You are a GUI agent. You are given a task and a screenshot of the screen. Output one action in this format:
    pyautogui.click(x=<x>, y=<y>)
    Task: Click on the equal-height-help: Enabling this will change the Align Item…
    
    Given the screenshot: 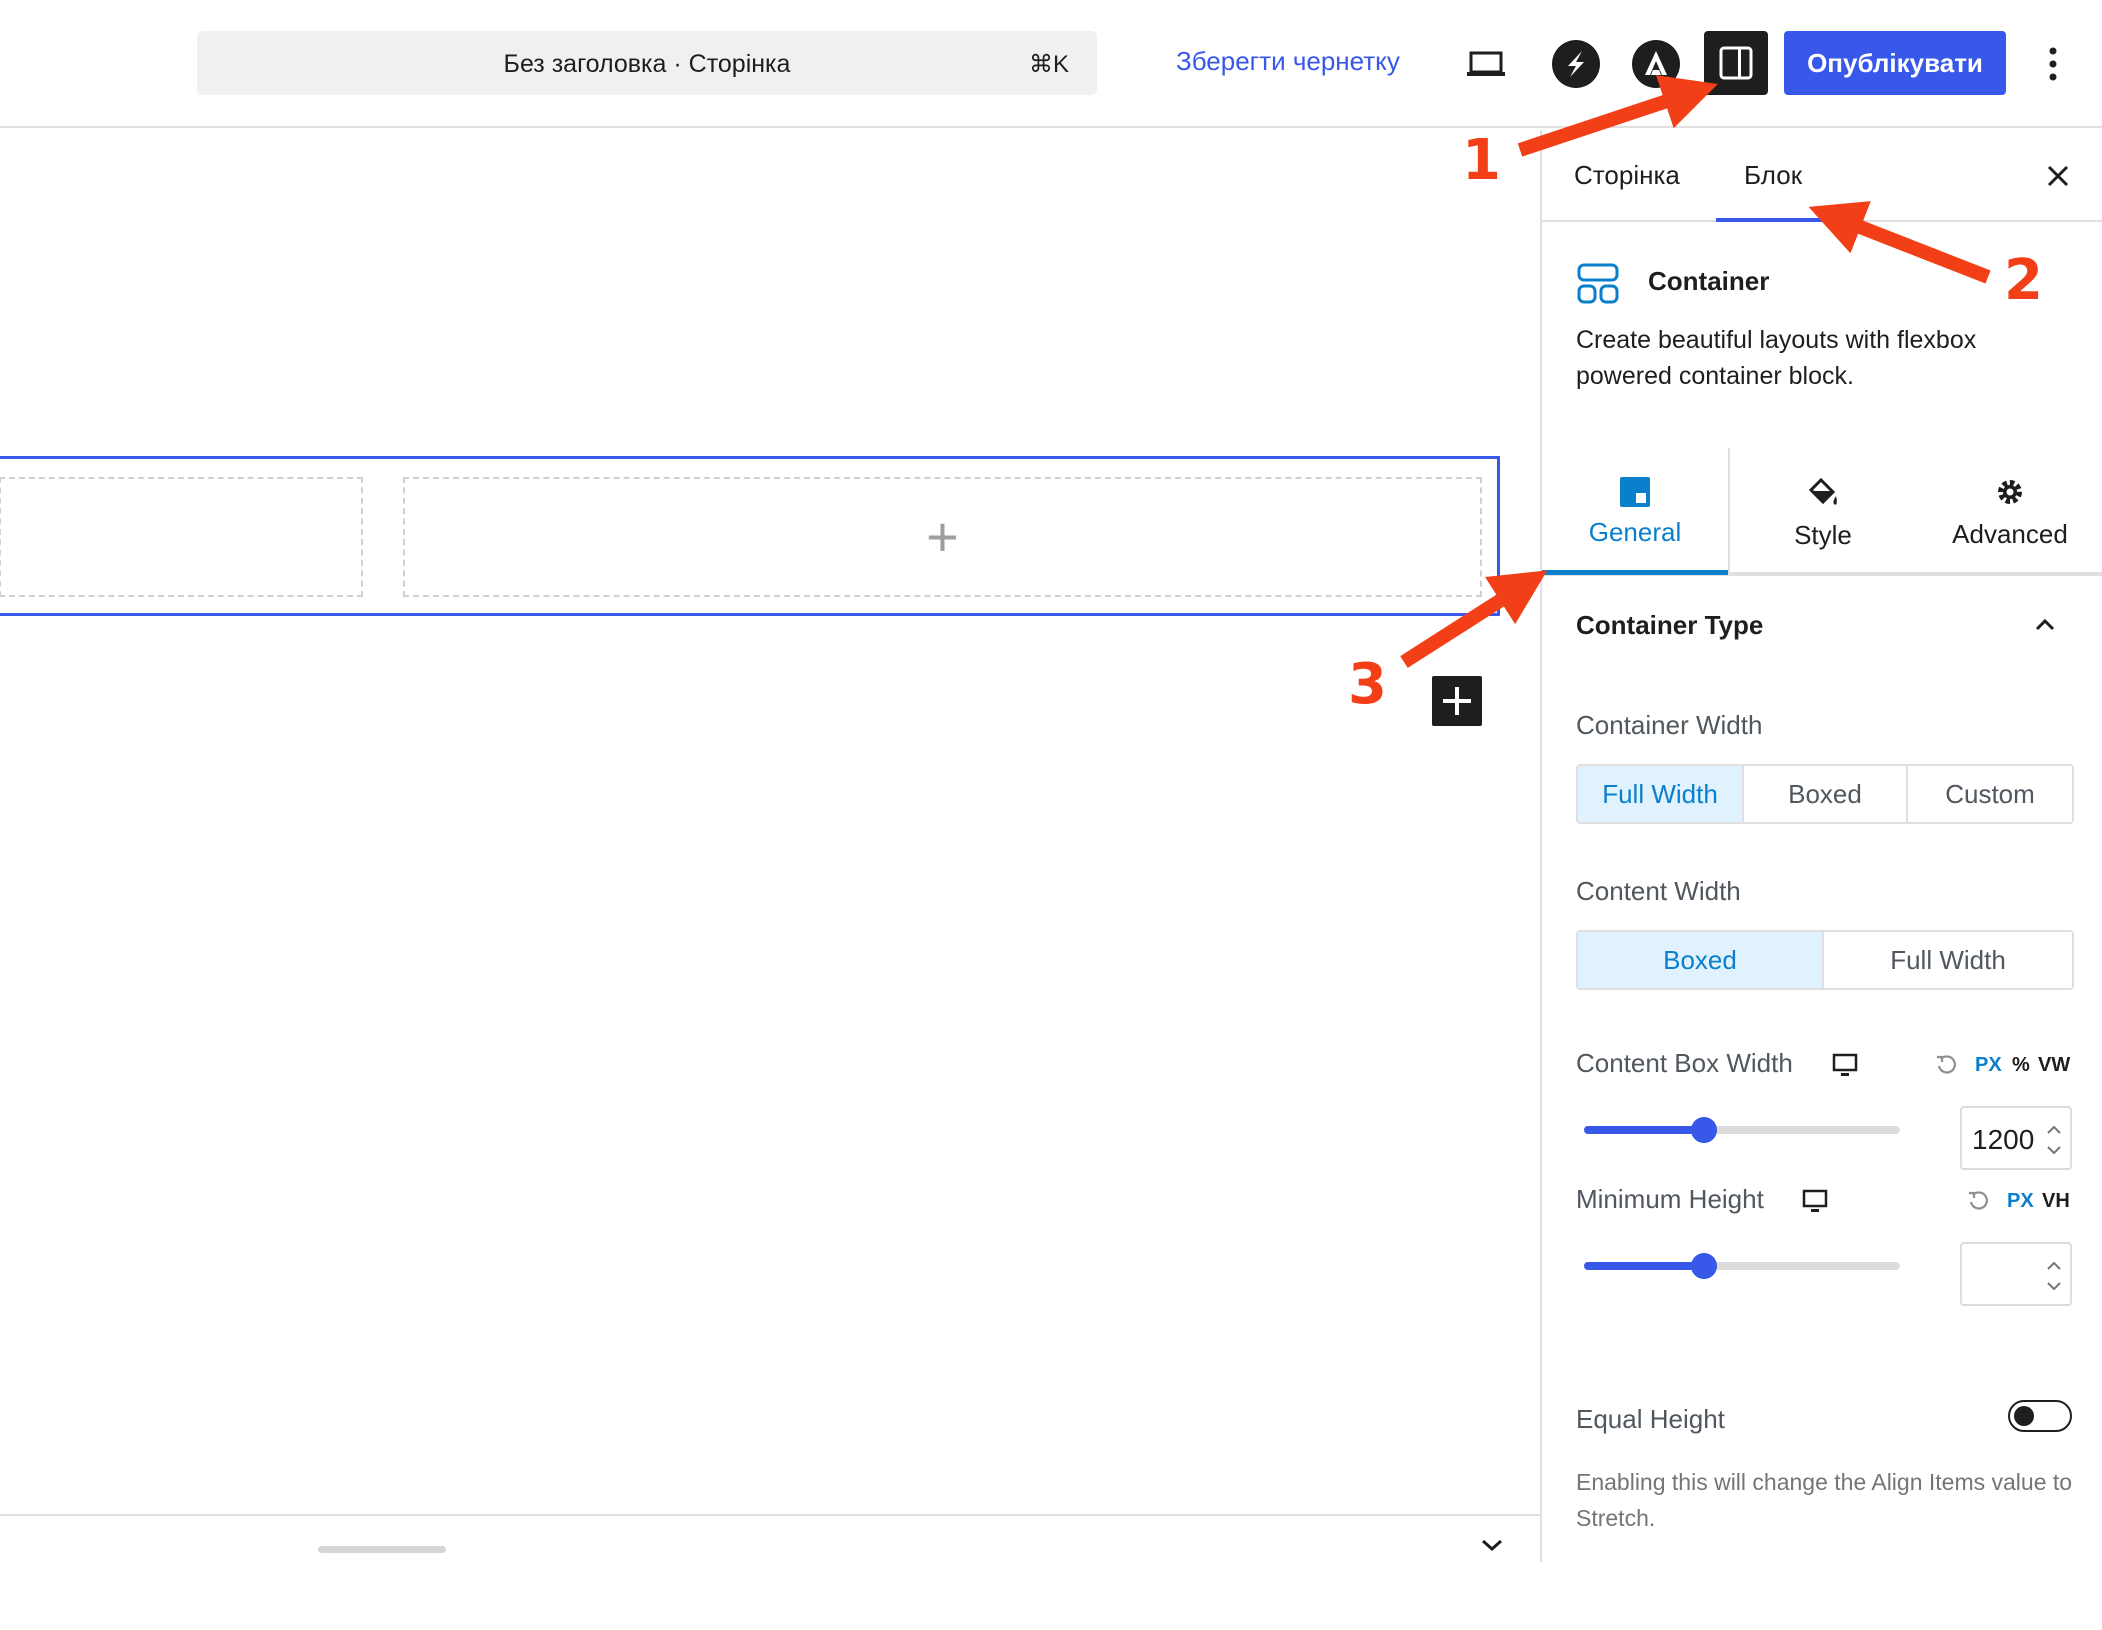 What is the action you would take?
    pyautogui.click(x=1824, y=1500)
    